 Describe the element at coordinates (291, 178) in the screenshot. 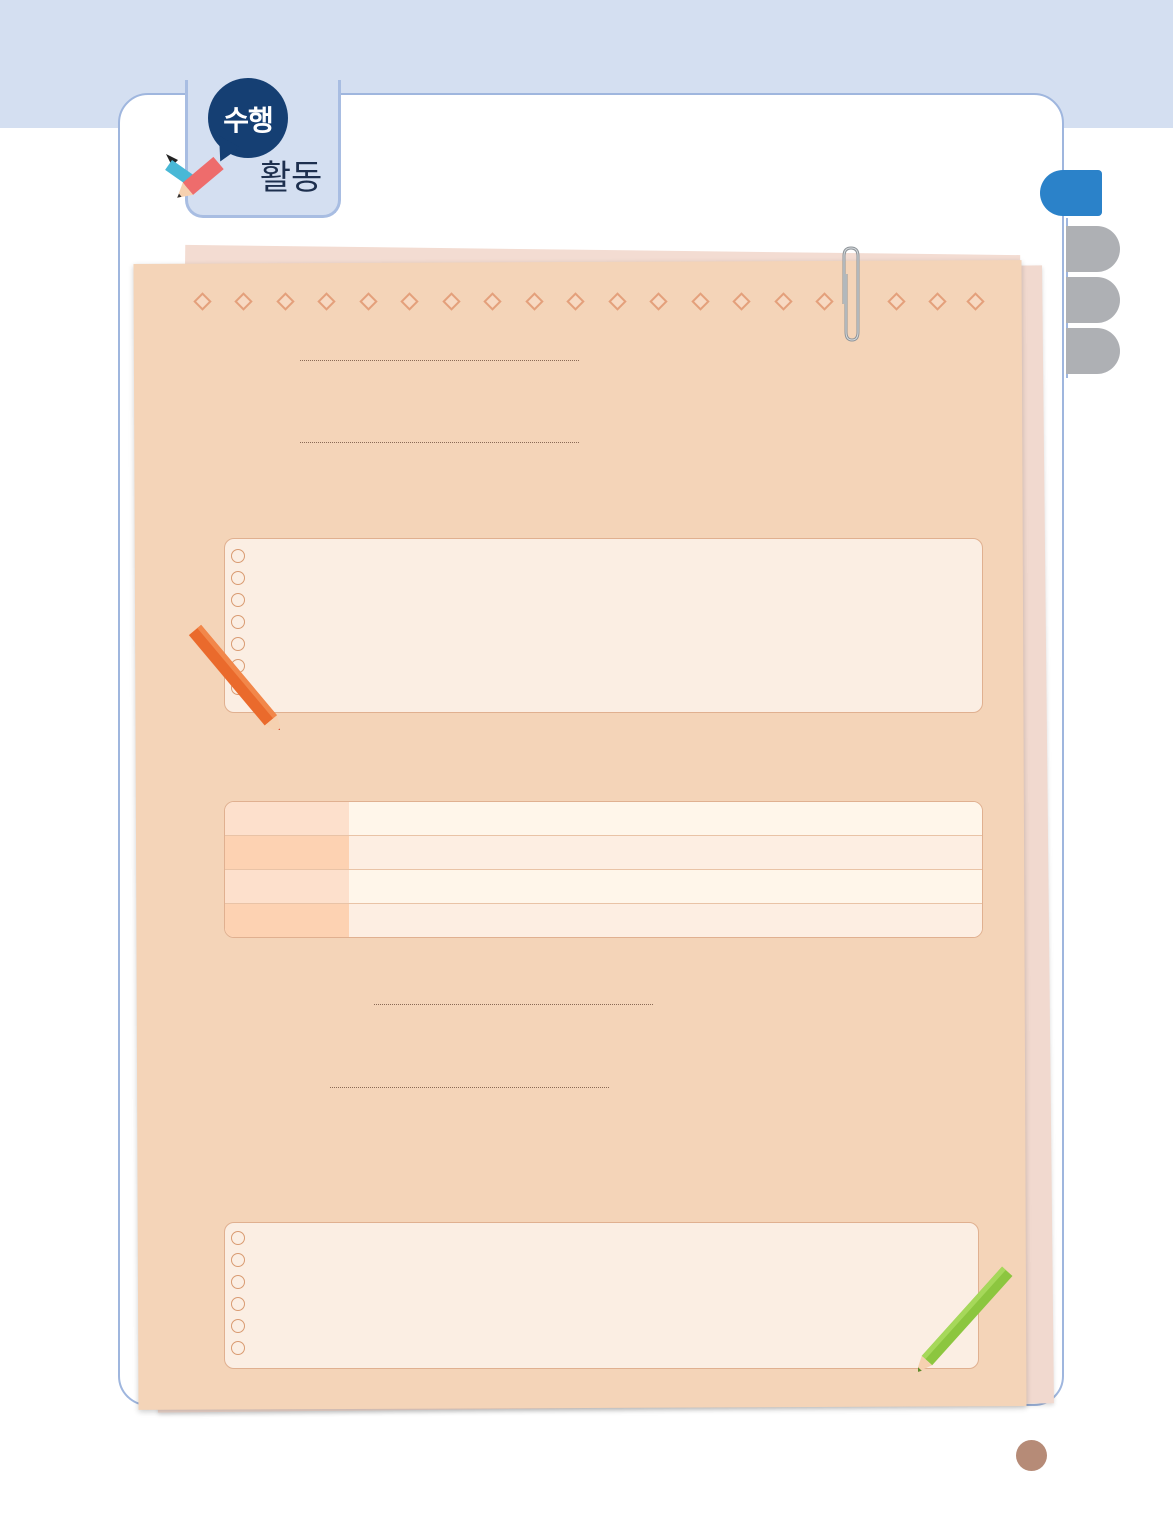

I see `badge-title-line2: 활동` at that location.